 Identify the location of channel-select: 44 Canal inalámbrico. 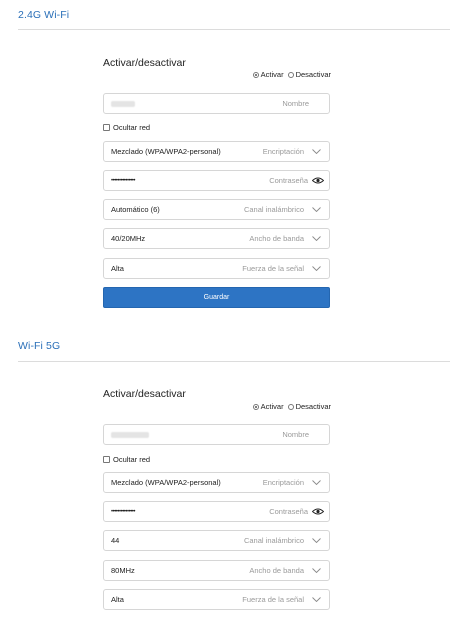
(216, 540).